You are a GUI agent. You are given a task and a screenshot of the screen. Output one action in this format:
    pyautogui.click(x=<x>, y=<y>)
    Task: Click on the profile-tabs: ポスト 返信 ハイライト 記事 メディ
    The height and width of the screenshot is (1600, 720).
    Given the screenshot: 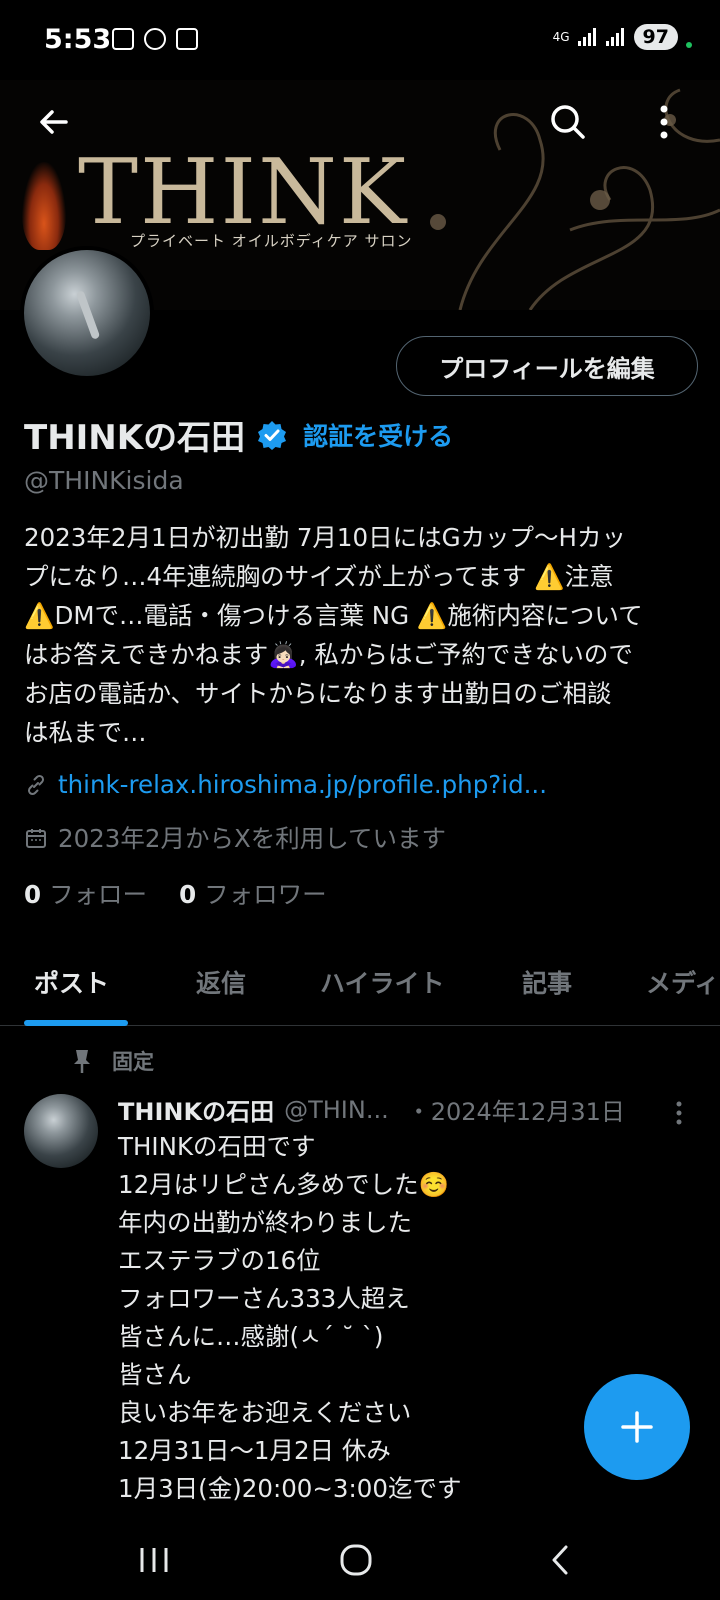 What is the action you would take?
    pyautogui.click(x=360, y=988)
    